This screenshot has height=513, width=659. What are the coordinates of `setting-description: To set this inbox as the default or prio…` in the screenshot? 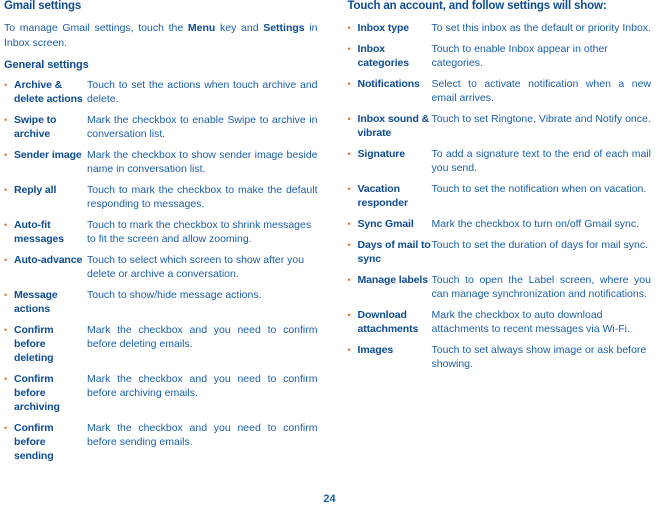 It's located at (541, 28).